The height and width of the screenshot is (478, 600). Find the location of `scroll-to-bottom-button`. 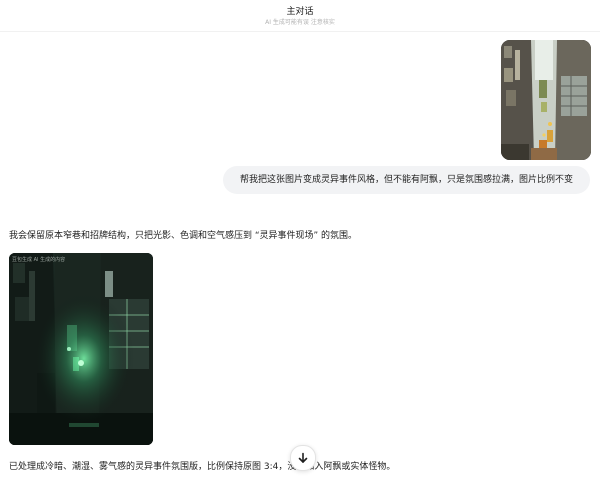

scroll-to-bottom-button is located at coordinates (303, 458).